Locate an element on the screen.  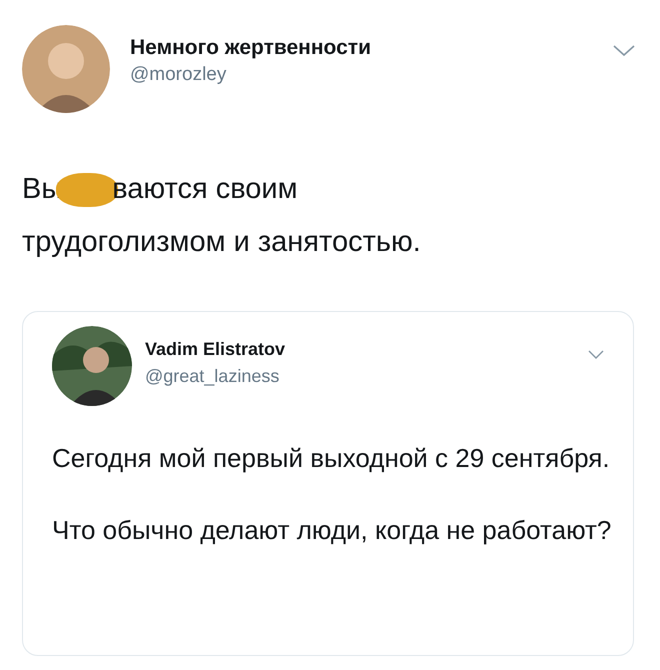
author-handle: @great_laziness is located at coordinates (215, 375).